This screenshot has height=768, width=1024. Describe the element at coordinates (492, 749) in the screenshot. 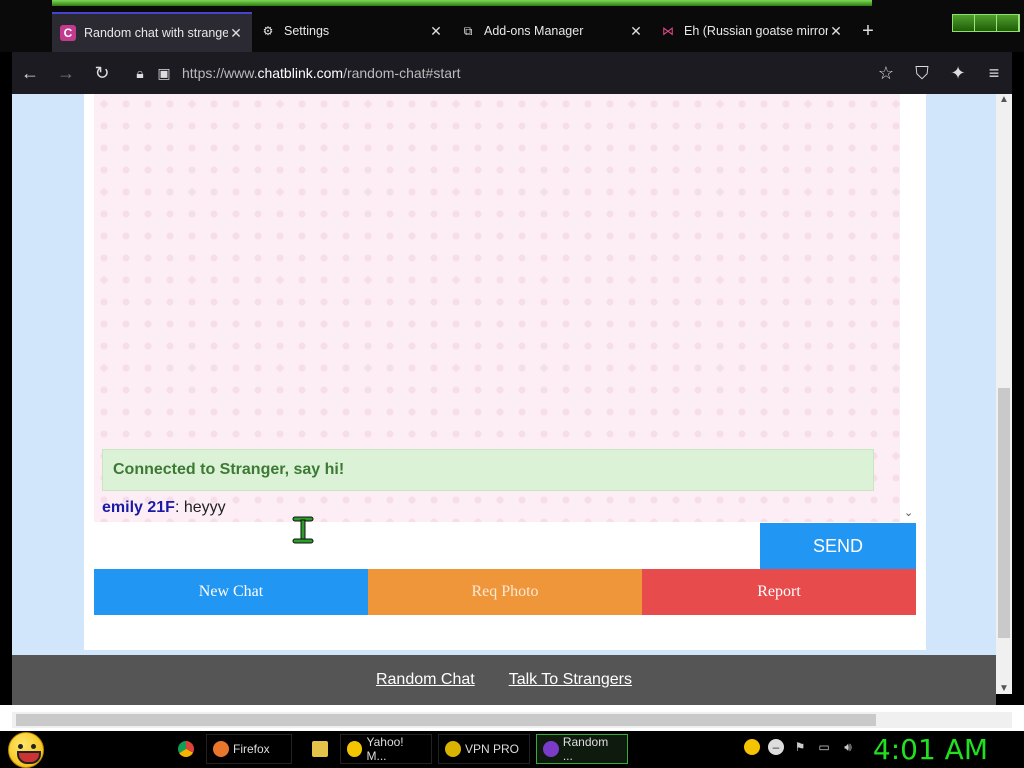

I see `taskbar-label: VPN PRO` at that location.